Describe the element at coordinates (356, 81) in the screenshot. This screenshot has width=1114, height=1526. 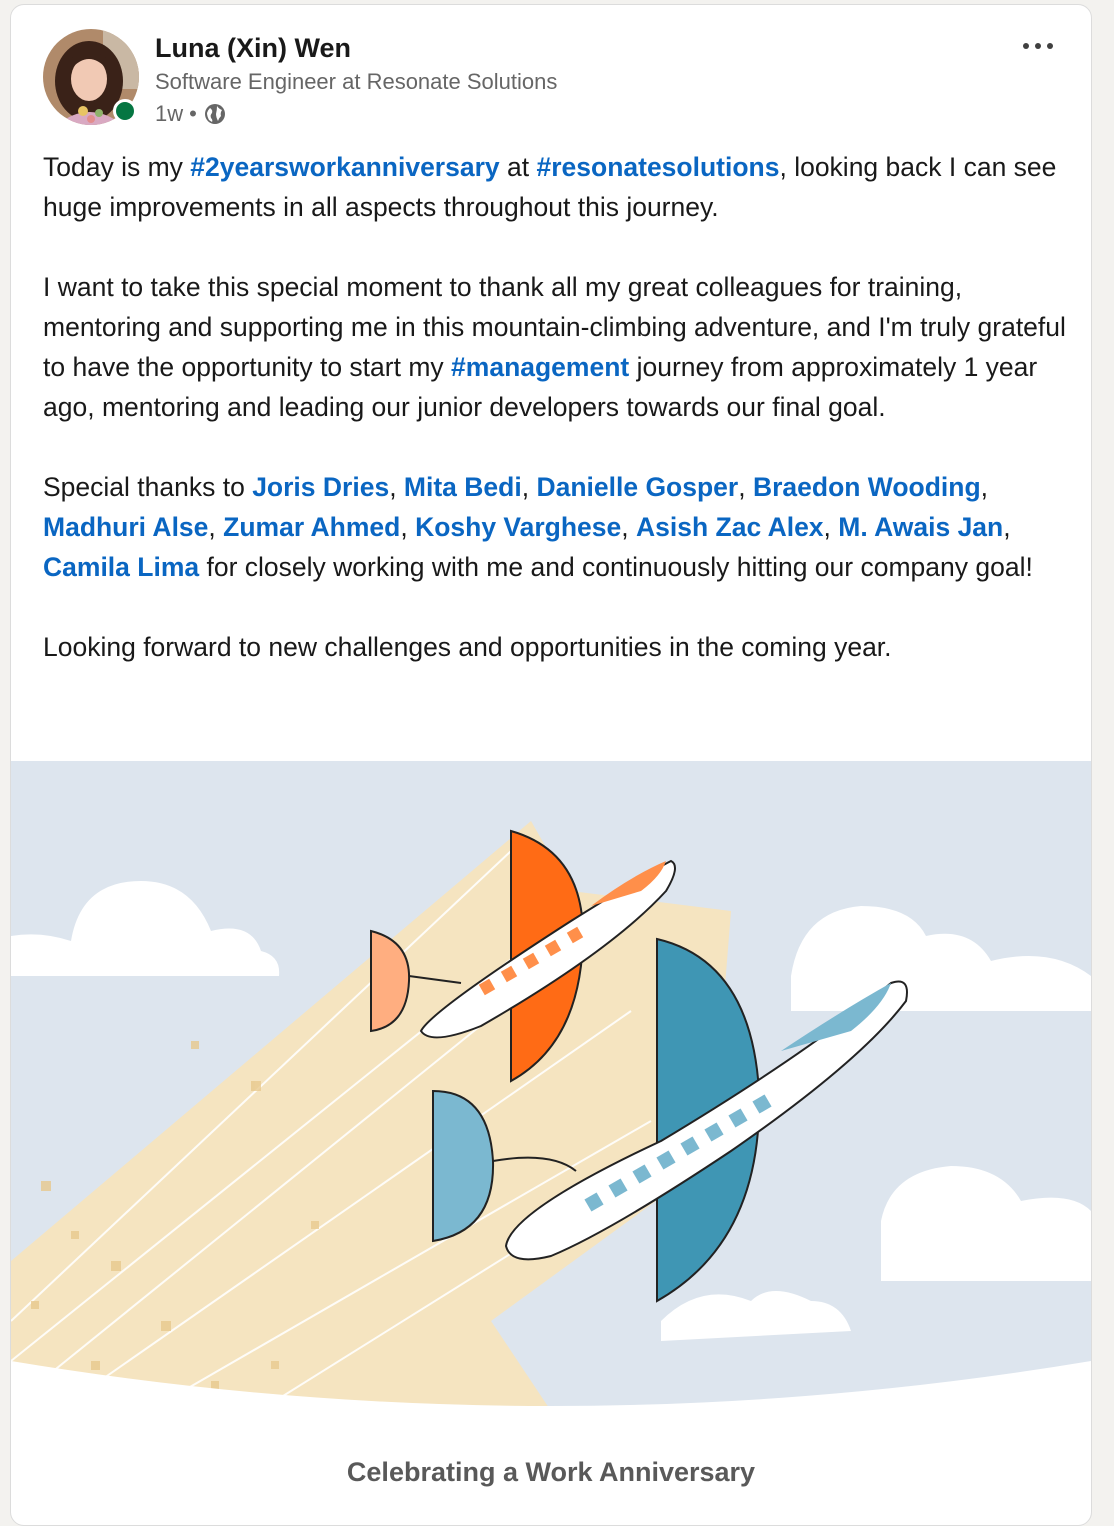
I see `author-headline: Software Engineer at Resonate Solutions` at that location.